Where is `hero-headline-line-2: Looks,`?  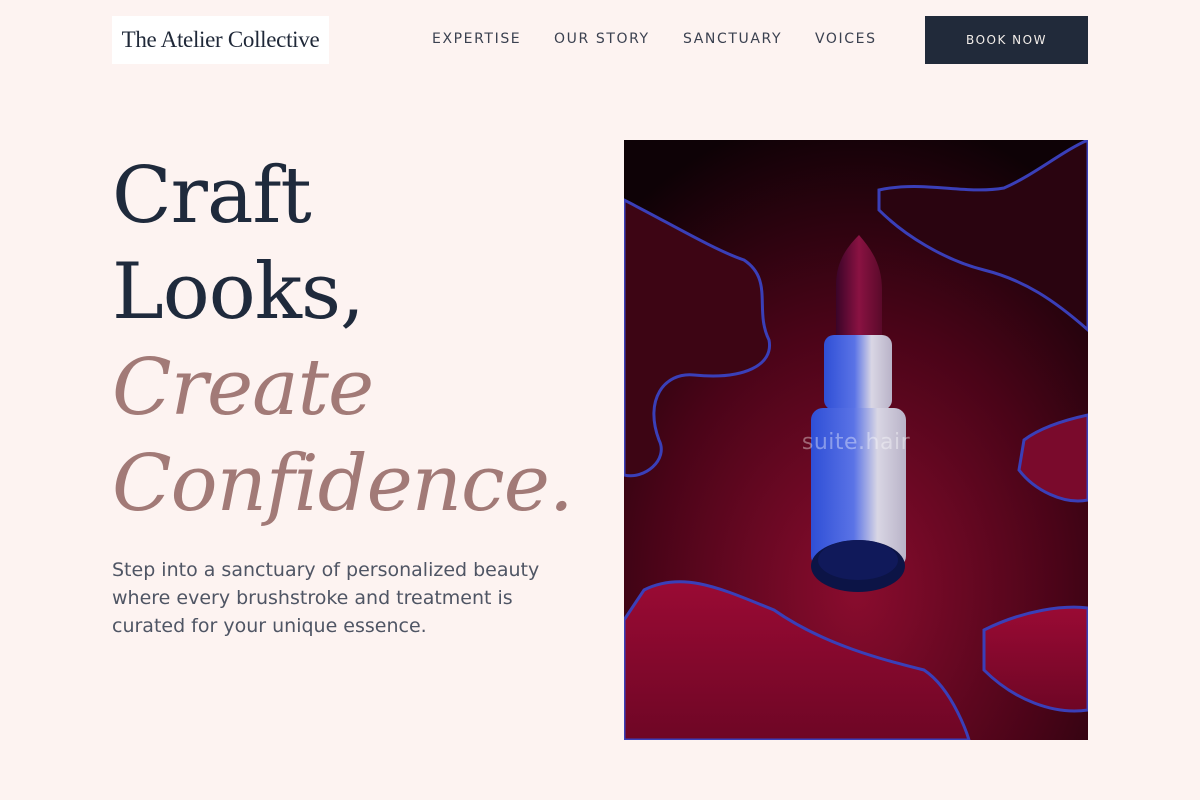
hero-headline-line-2: Looks, is located at coordinates (238, 292).